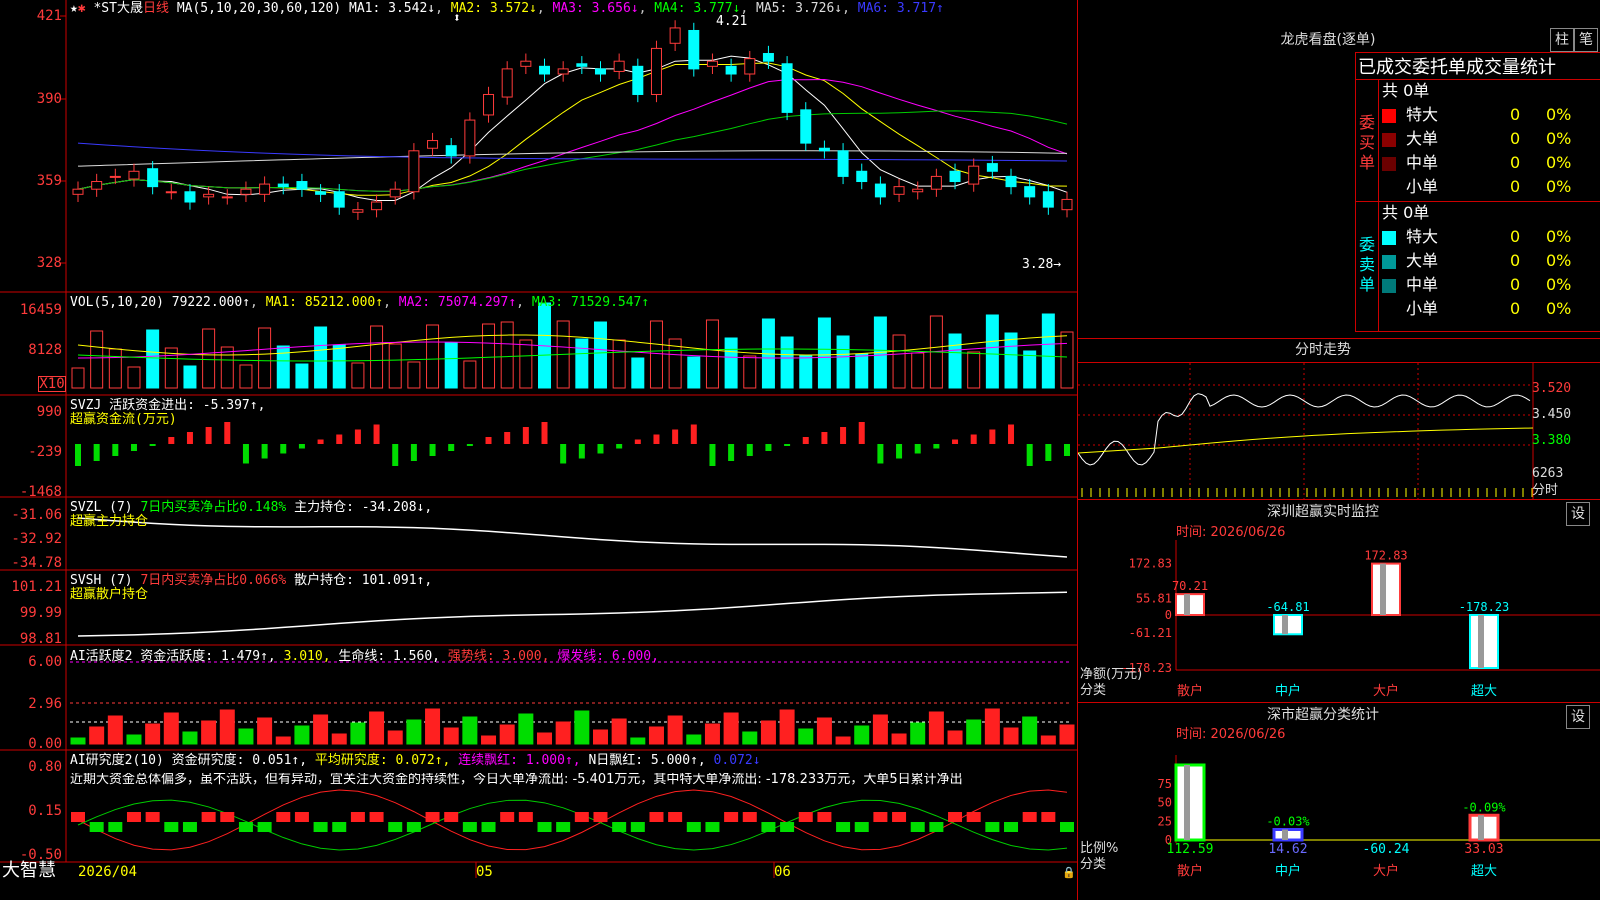 The height and width of the screenshot is (900, 1600). I want to click on svzl-value: 主力持仓: -34.208↓,, so click(359, 507).